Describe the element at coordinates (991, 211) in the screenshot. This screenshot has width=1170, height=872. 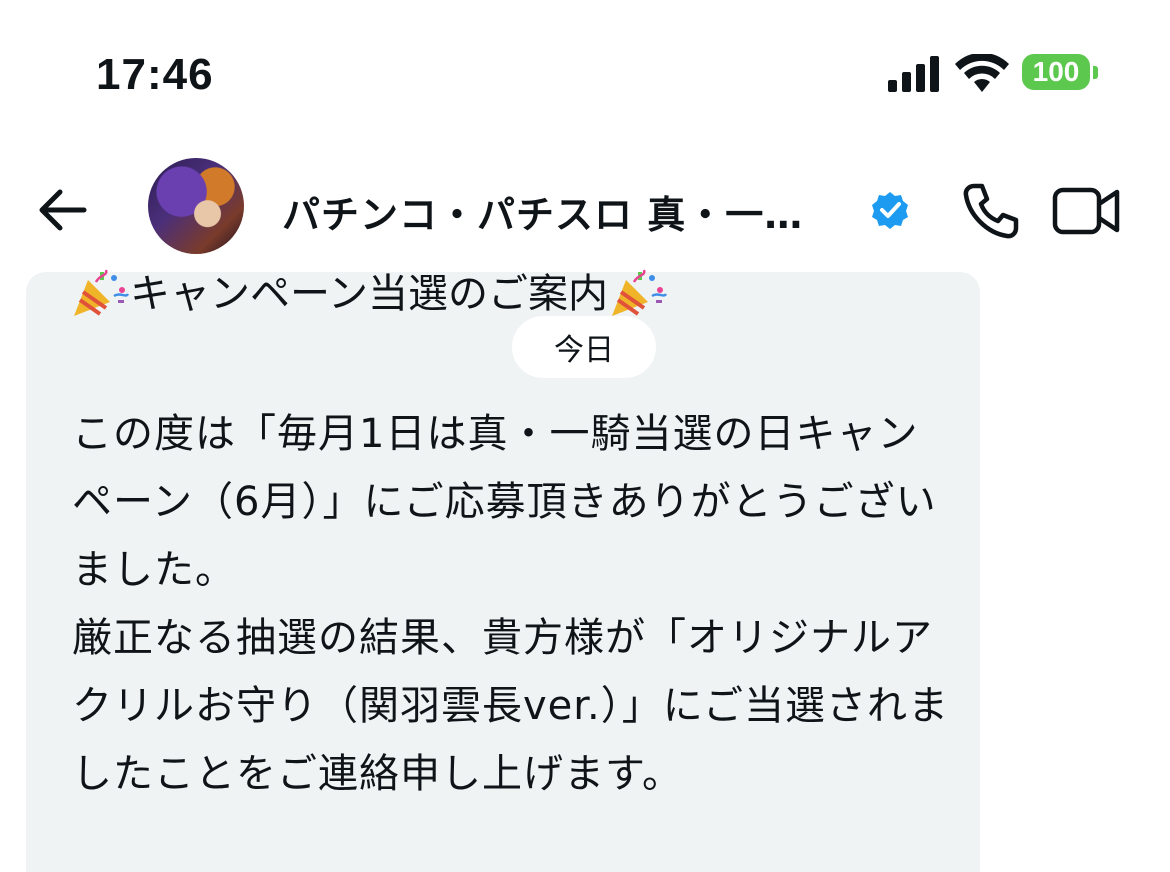
I see `phone-icon` at that location.